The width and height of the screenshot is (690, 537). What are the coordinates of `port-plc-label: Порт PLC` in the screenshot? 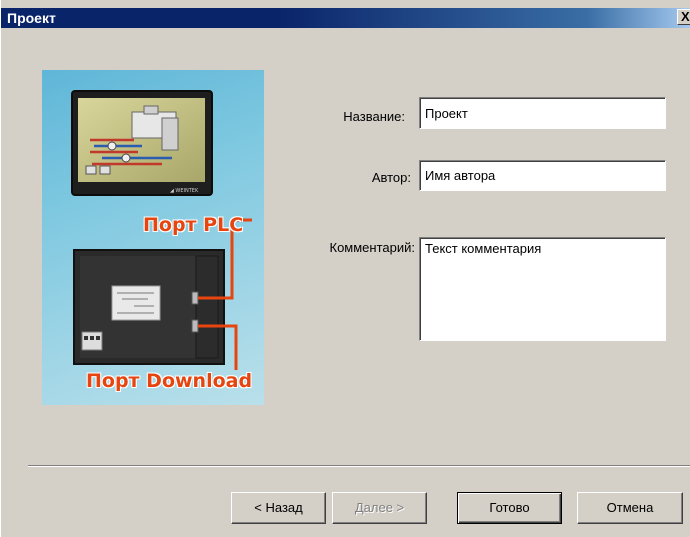 It's located at (193, 225).